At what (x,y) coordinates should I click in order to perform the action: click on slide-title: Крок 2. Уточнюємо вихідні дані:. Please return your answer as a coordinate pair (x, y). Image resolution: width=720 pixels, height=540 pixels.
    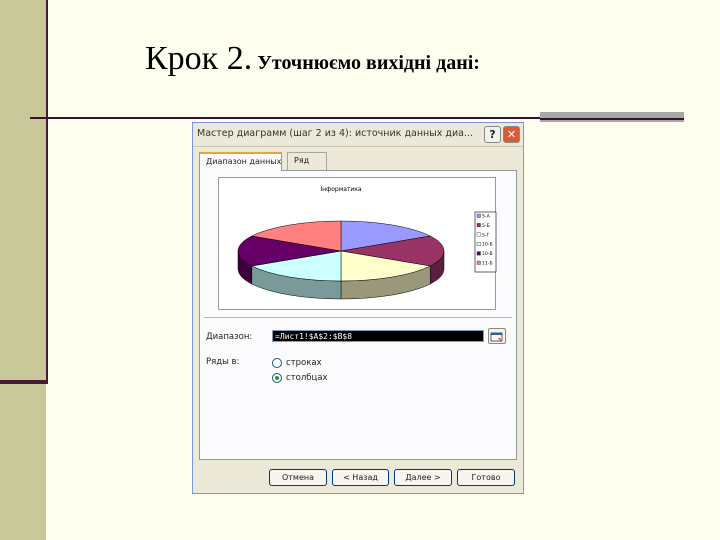
    Looking at the image, I should click on (312, 59).